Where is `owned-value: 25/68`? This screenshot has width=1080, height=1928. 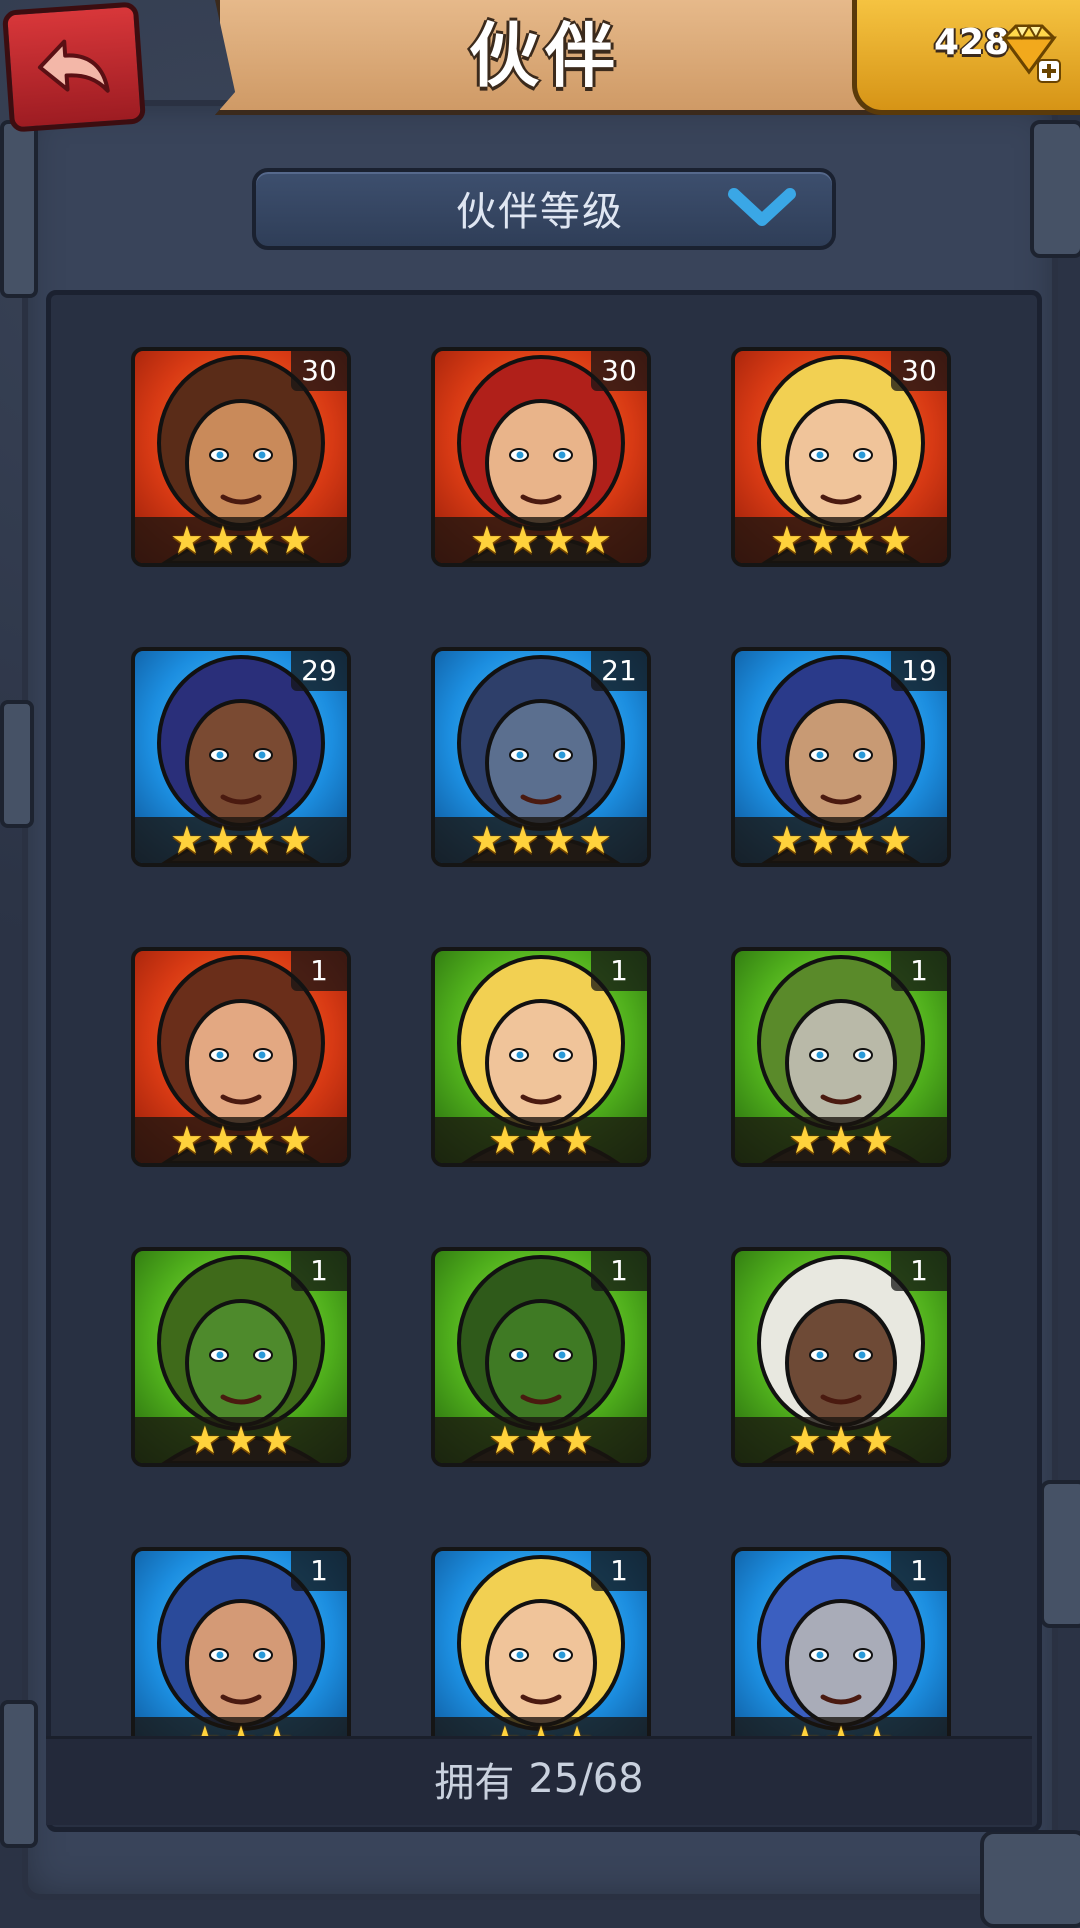 owned-value: 25/68 is located at coordinates (586, 1779).